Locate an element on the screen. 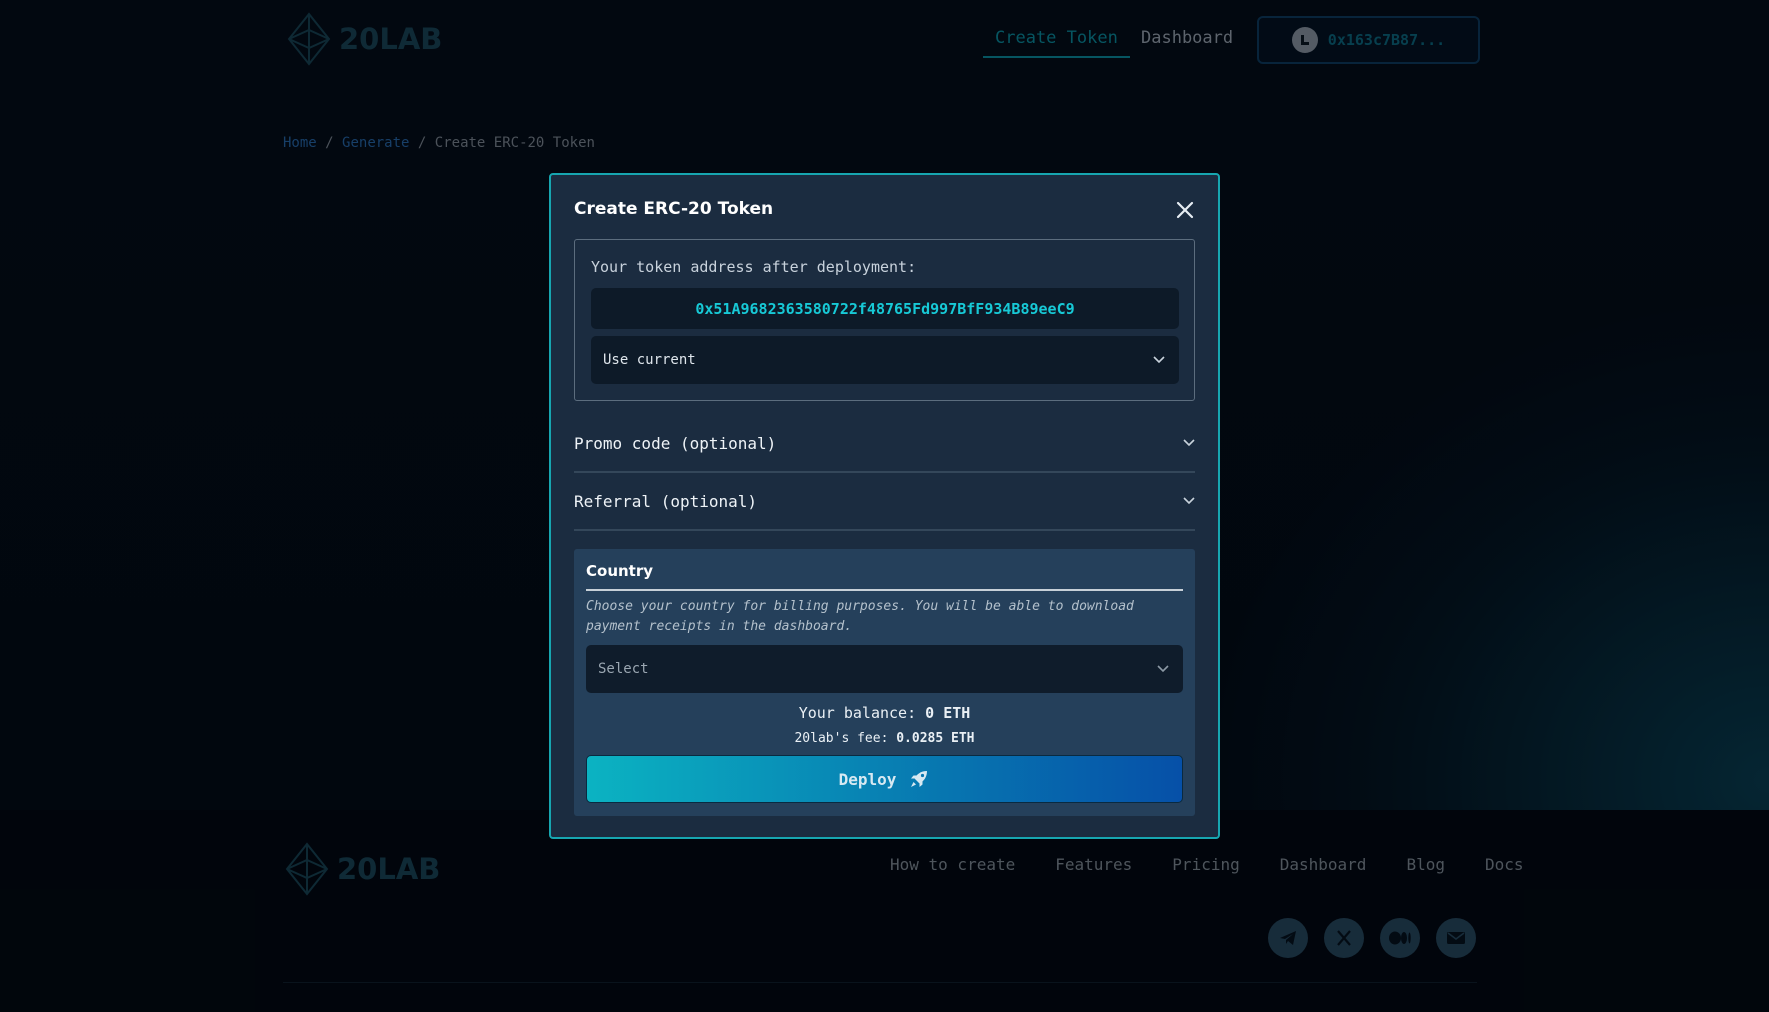  token-address-label: Your token address after deployment: is located at coordinates (754, 267).